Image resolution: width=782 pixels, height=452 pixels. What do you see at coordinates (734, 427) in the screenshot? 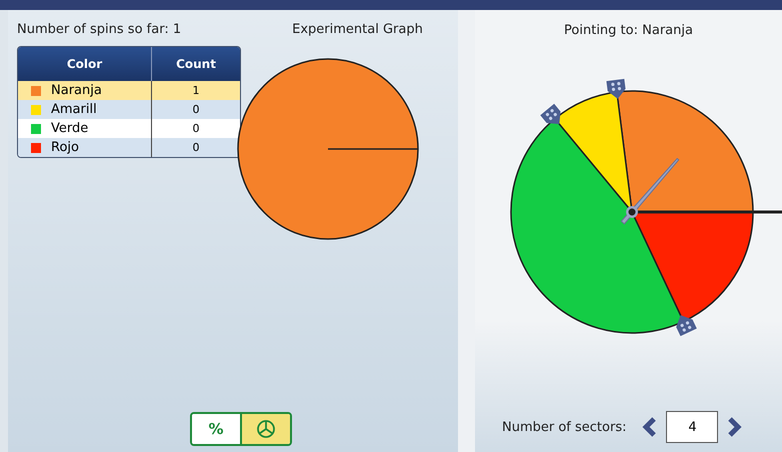
I see `increase-button` at bounding box center [734, 427].